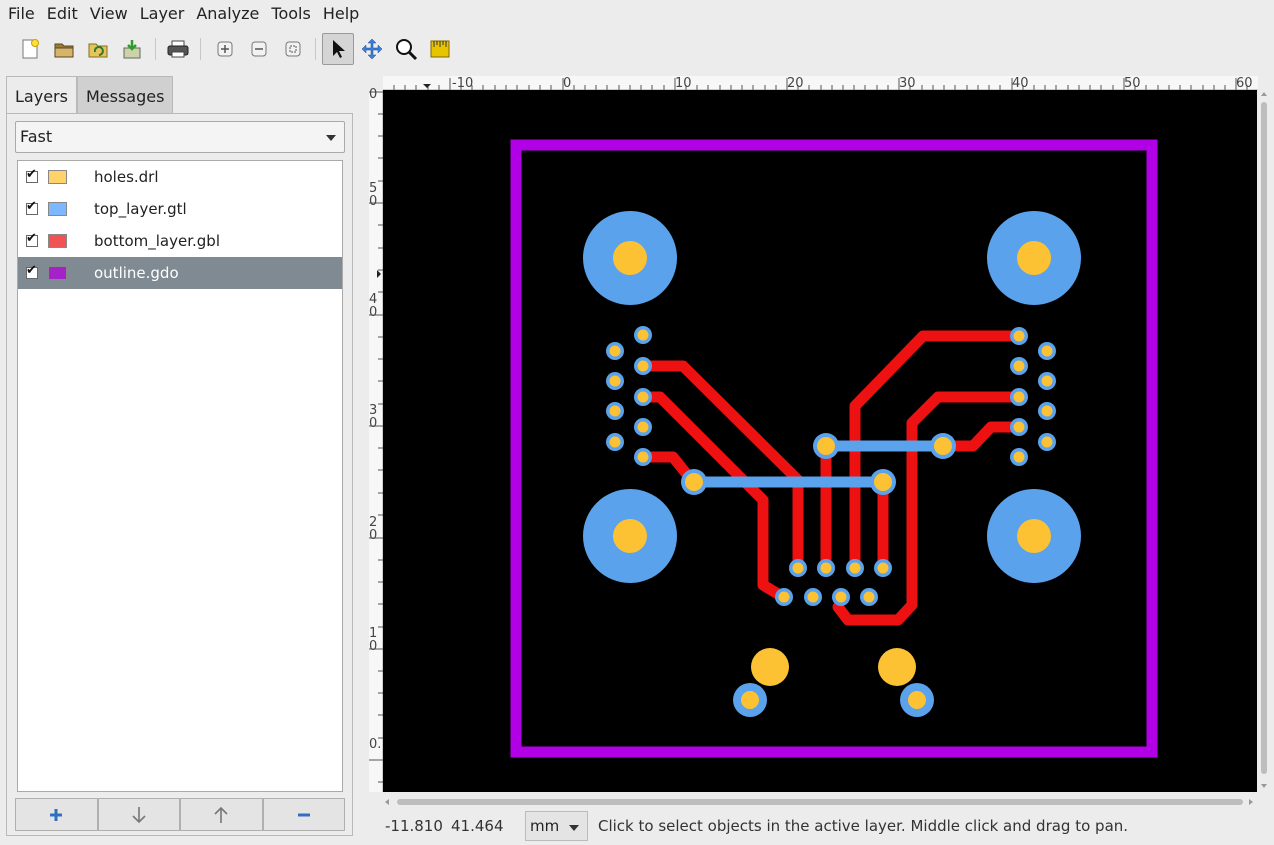  What do you see at coordinates (907, 83) in the screenshot?
I see `ruler-label: 30` at bounding box center [907, 83].